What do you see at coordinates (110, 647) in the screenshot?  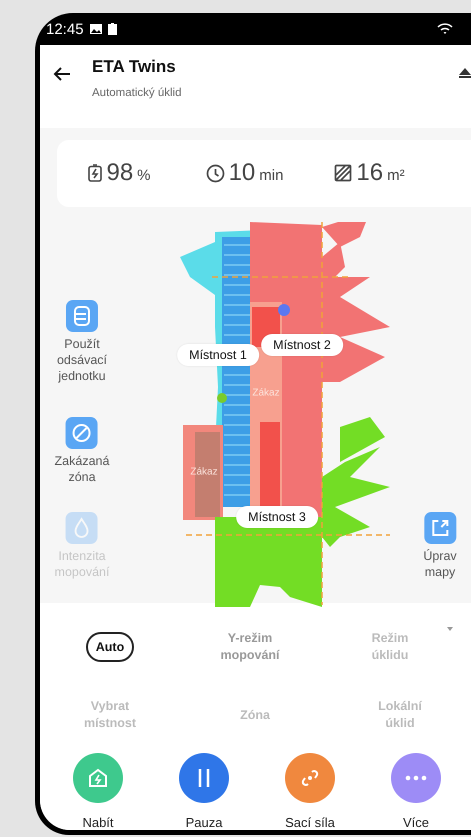 I see `mode-tab: Auto` at bounding box center [110, 647].